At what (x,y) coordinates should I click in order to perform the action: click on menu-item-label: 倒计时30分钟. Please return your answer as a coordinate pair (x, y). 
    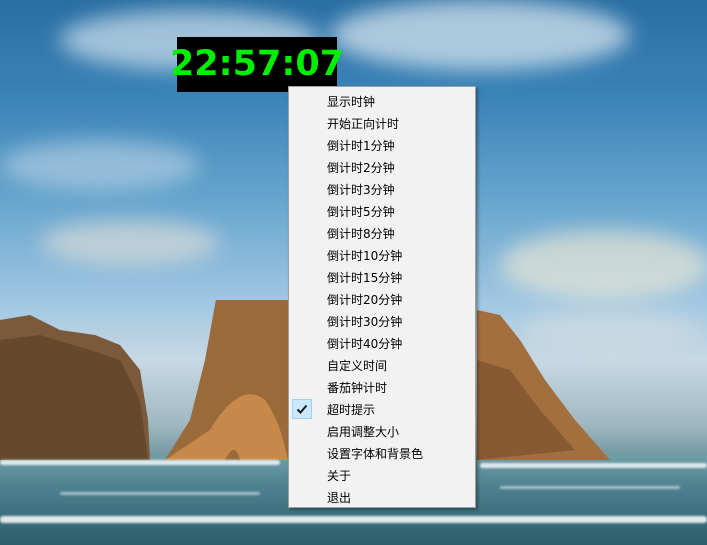
    Looking at the image, I should click on (365, 321).